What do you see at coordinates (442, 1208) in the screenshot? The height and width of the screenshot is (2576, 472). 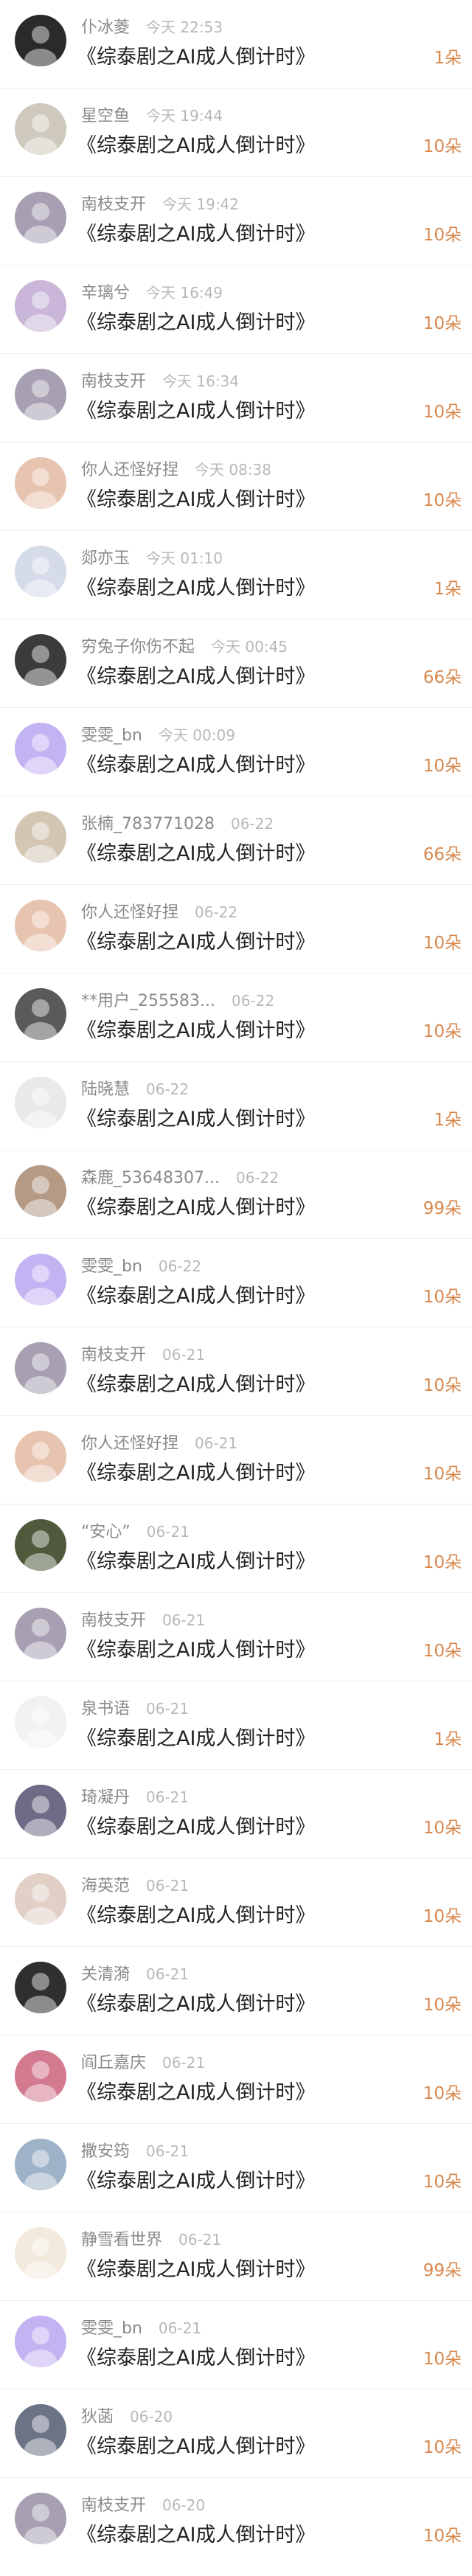 I see `flower-count: 99朵` at bounding box center [442, 1208].